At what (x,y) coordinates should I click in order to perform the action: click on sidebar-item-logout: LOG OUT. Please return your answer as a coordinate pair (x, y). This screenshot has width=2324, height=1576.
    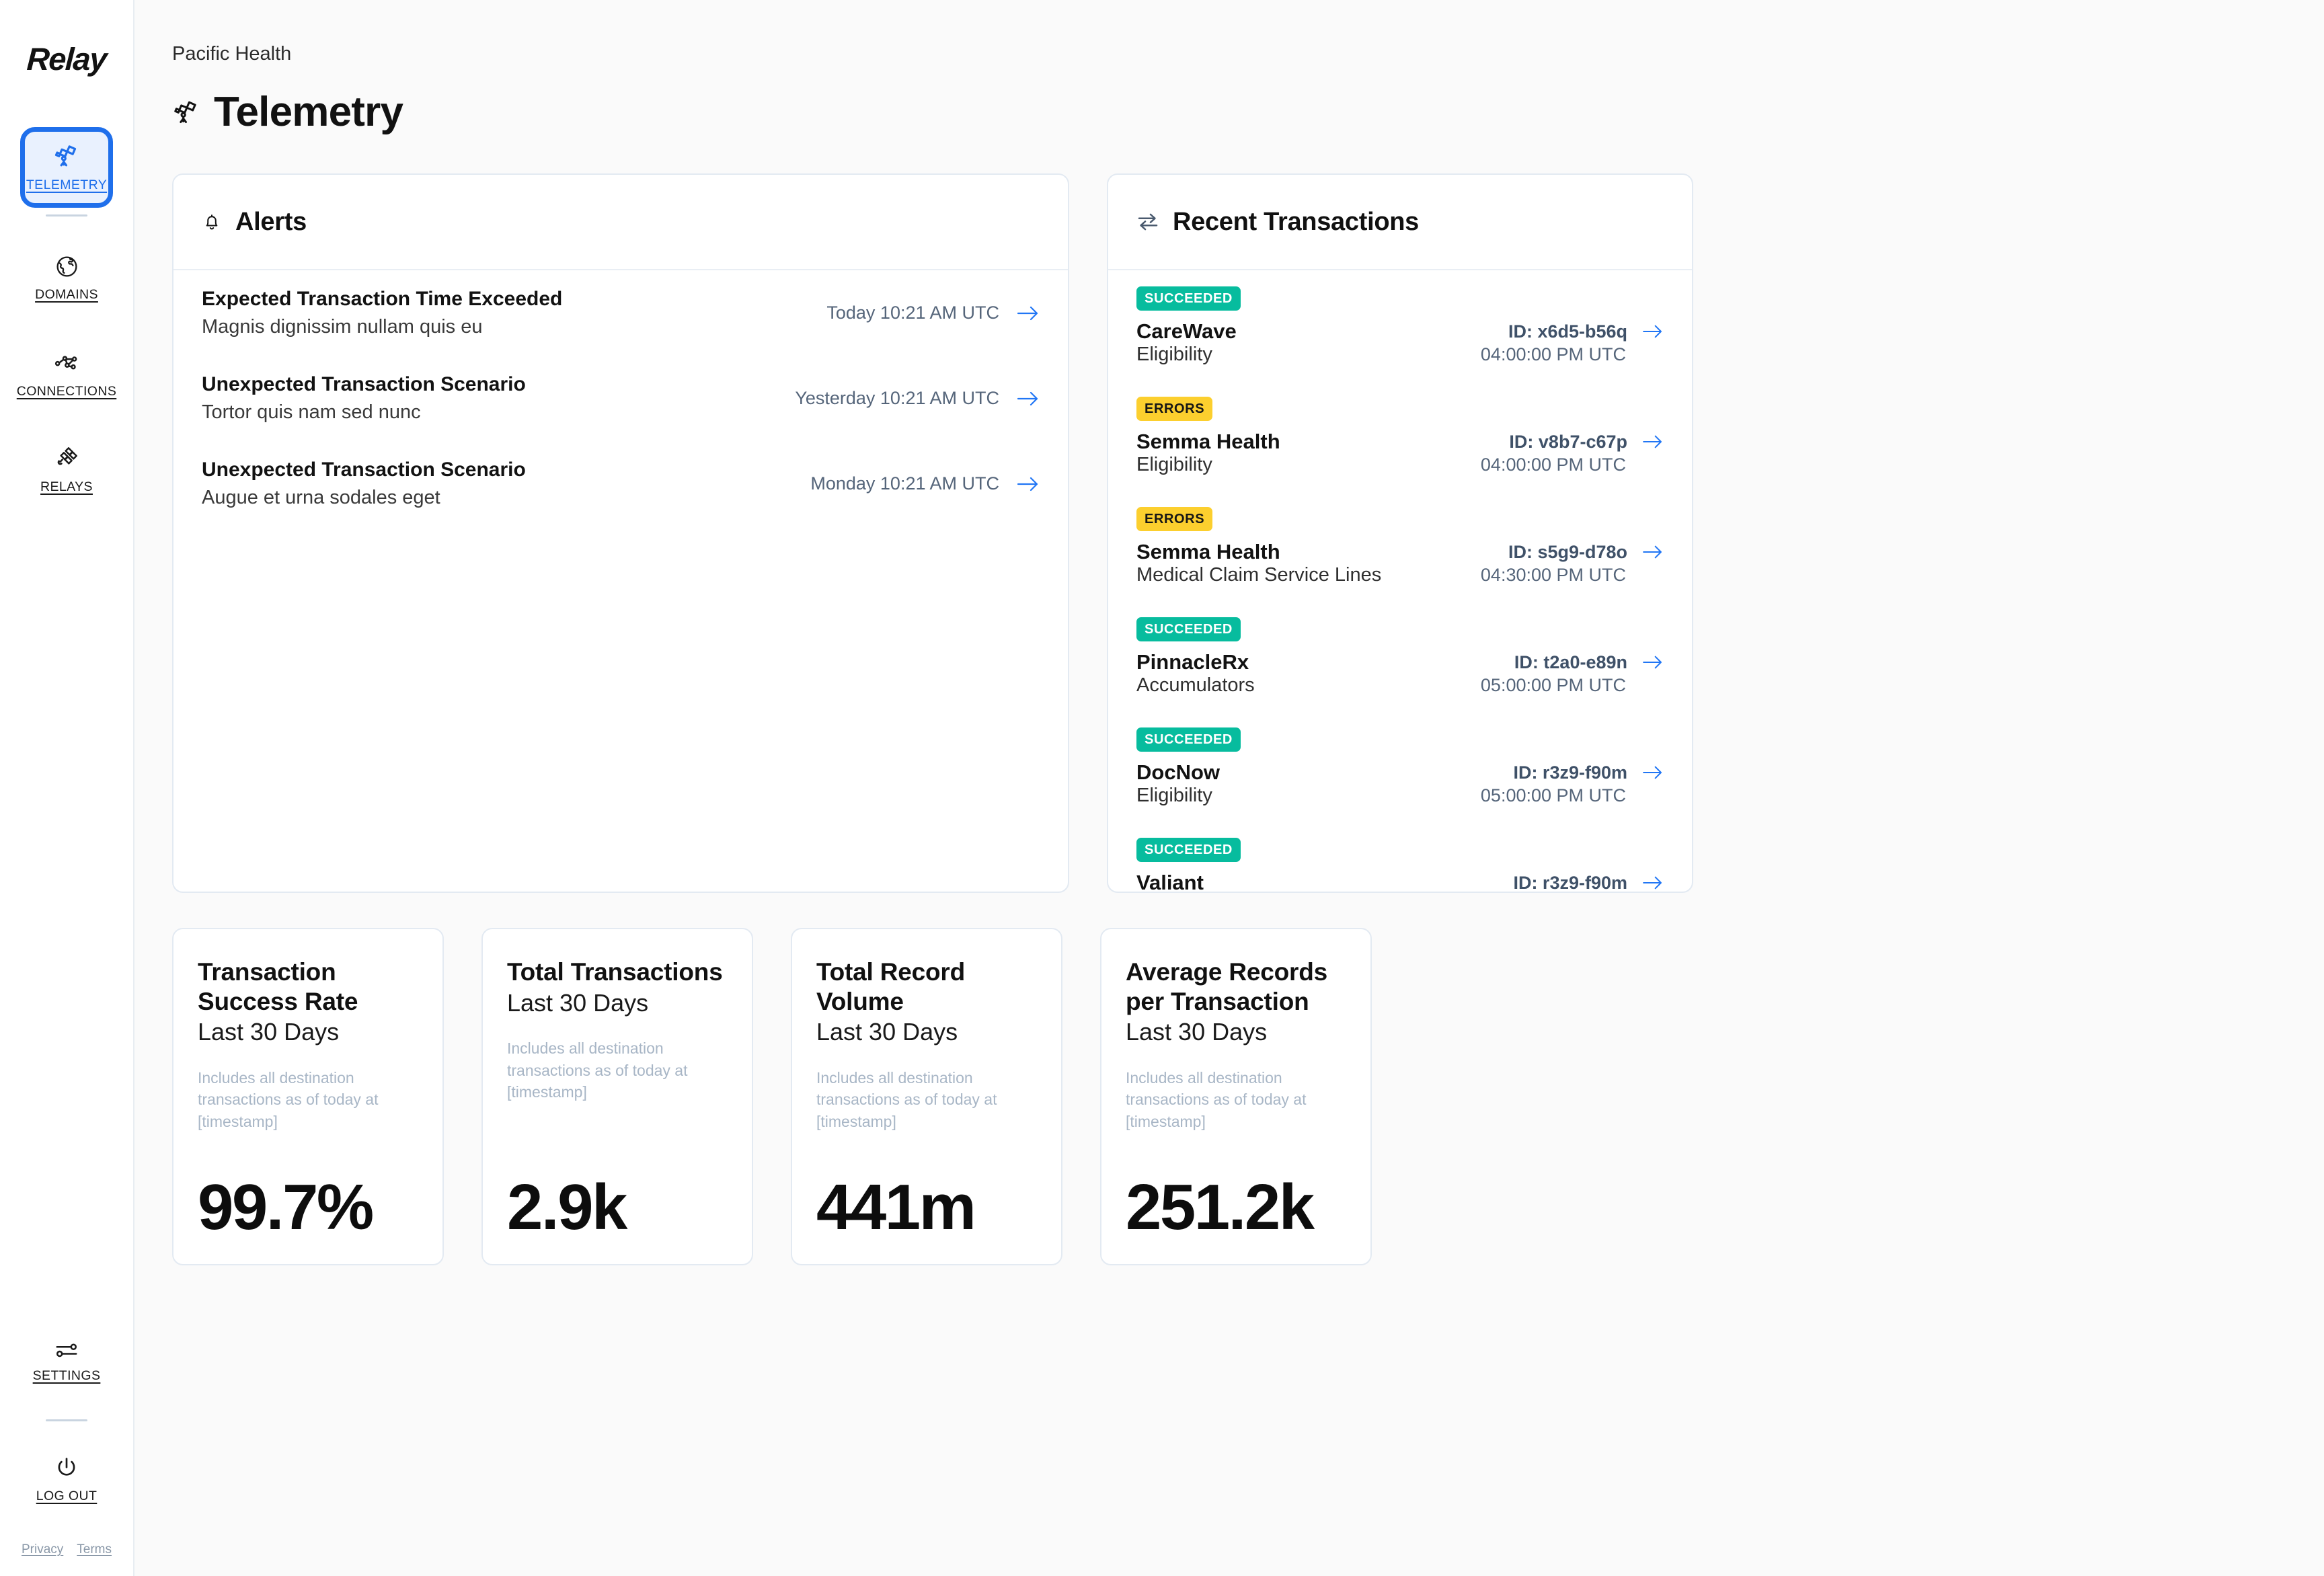
    Looking at the image, I should click on (66, 1479).